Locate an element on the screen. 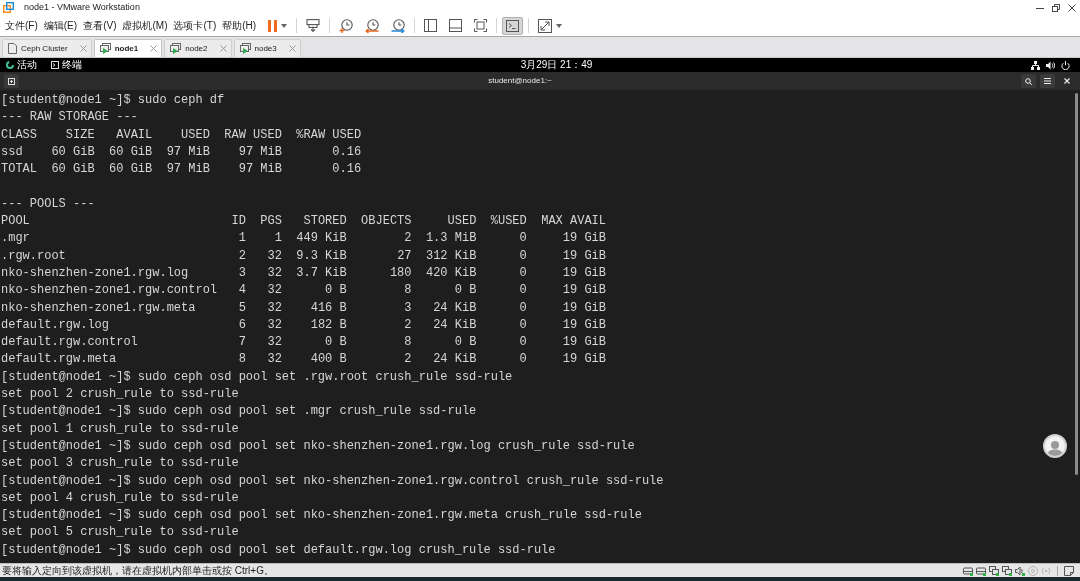 Image resolution: width=1080 pixels, height=581 pixels. table-cell: 6 is located at coordinates (242, 324).